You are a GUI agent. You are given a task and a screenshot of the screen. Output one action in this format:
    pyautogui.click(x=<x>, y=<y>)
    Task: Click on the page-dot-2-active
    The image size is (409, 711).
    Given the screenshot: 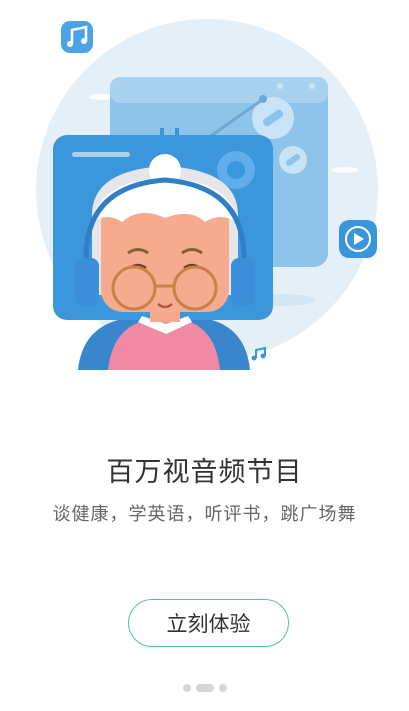 What is the action you would take?
    pyautogui.click(x=204, y=688)
    